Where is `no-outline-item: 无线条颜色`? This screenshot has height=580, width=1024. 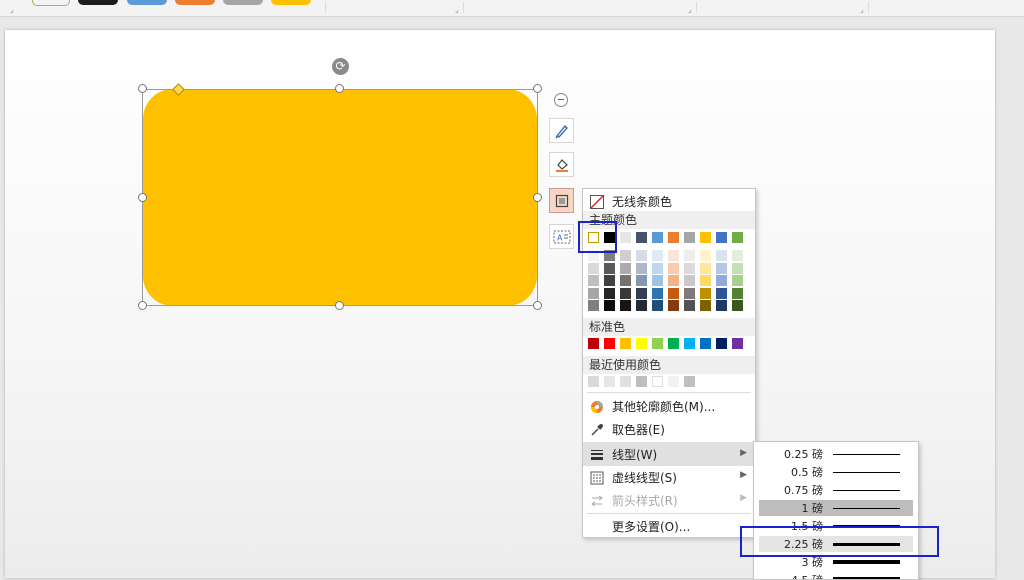 no-outline-item: 无线条颜色 is located at coordinates (669, 201).